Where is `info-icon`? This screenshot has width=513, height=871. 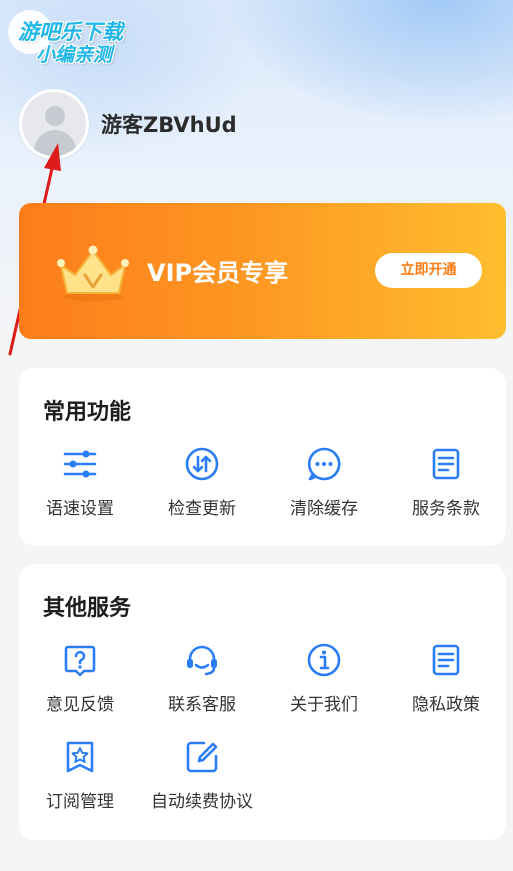
info-icon is located at coordinates (324, 660).